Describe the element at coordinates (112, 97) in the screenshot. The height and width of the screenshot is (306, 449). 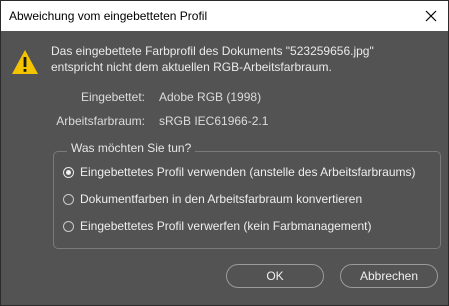
I see `embedded-label: Eingebettet:` at that location.